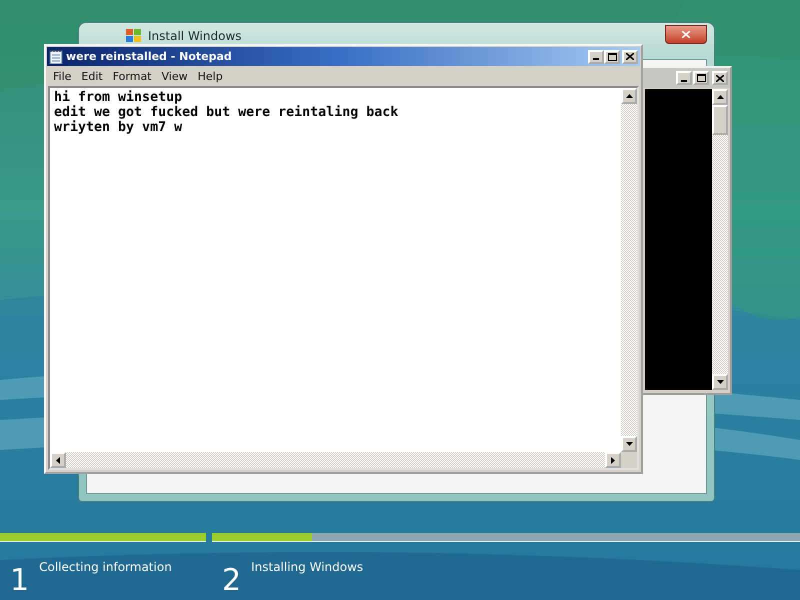 The width and height of the screenshot is (800, 600). I want to click on step-label: Collecting information, so click(105, 567).